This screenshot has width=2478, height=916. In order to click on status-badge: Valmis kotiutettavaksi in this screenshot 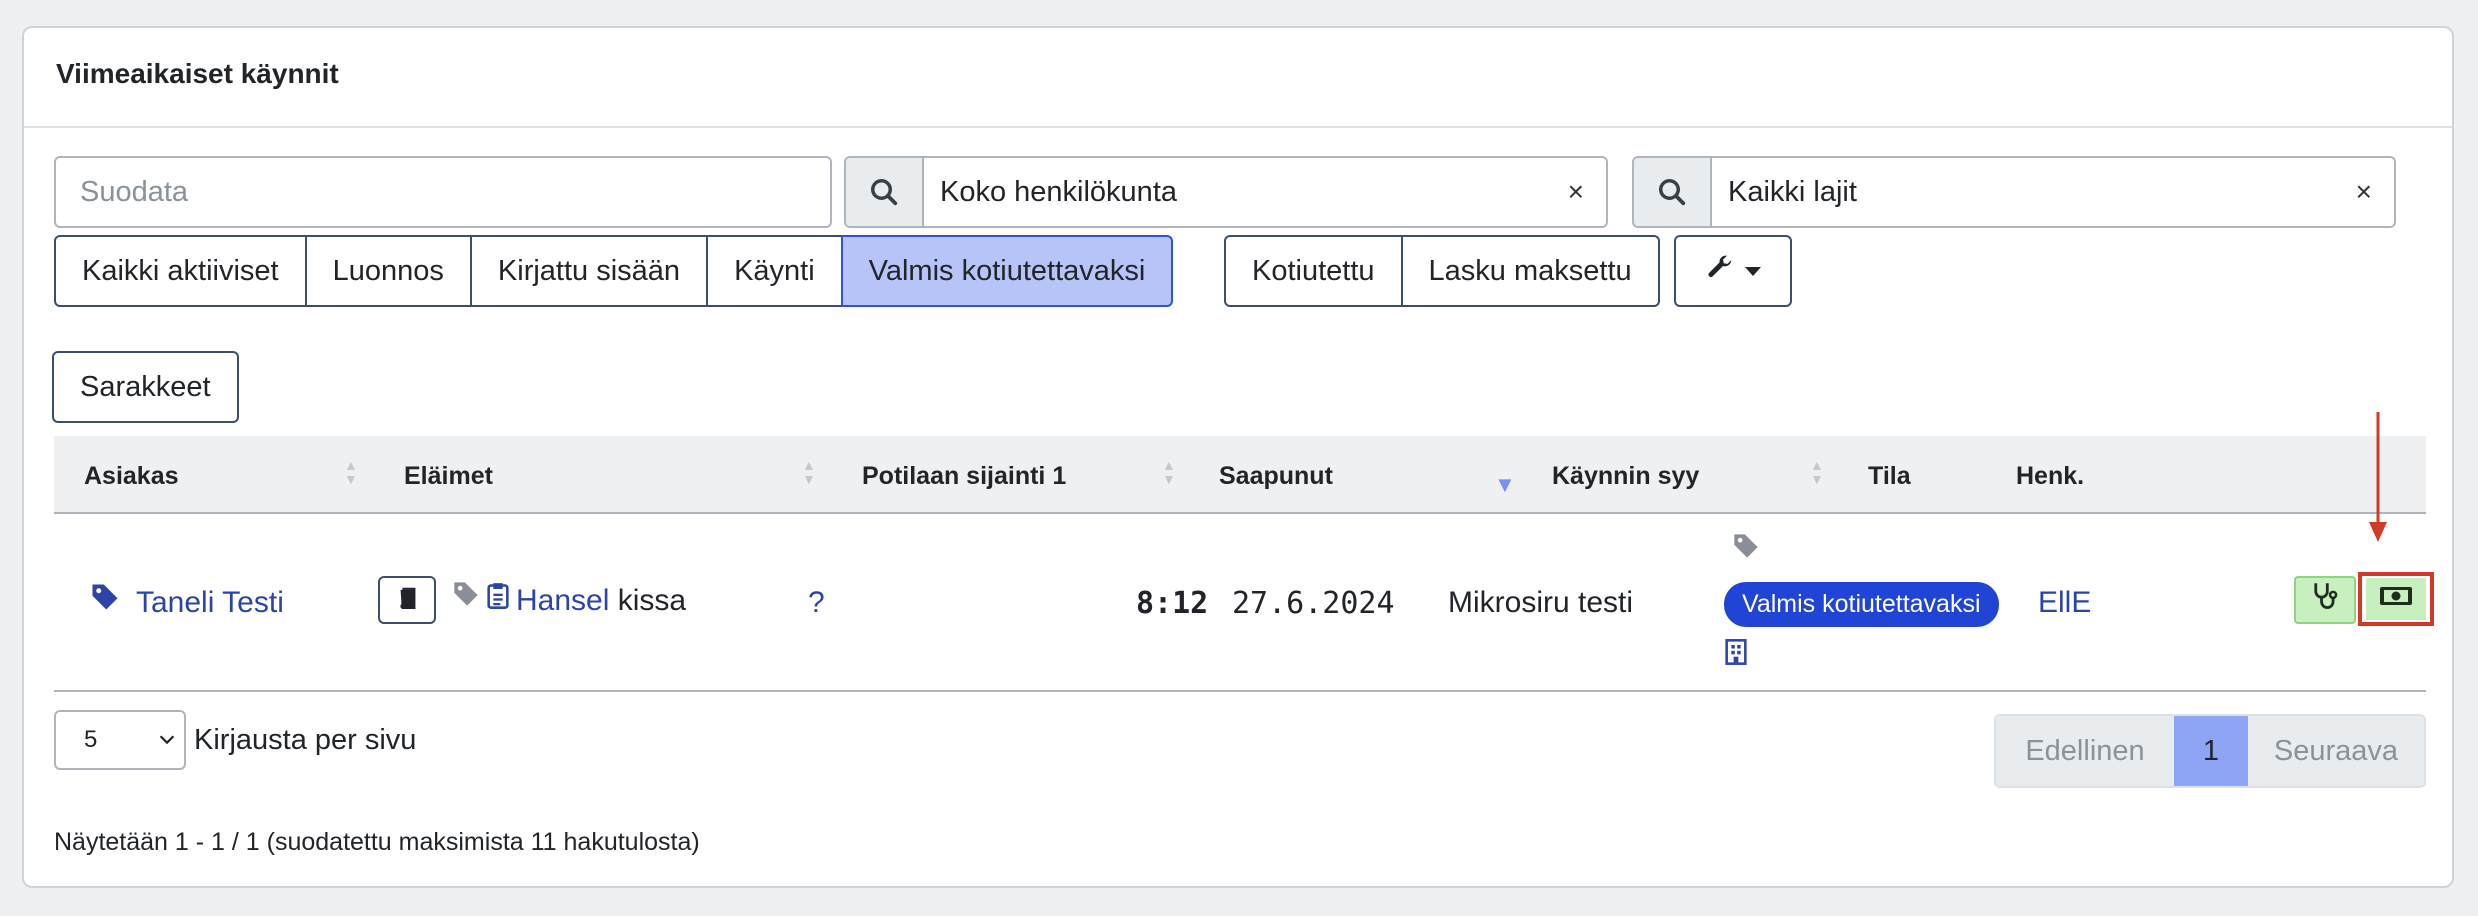, I will do `click(1861, 604)`.